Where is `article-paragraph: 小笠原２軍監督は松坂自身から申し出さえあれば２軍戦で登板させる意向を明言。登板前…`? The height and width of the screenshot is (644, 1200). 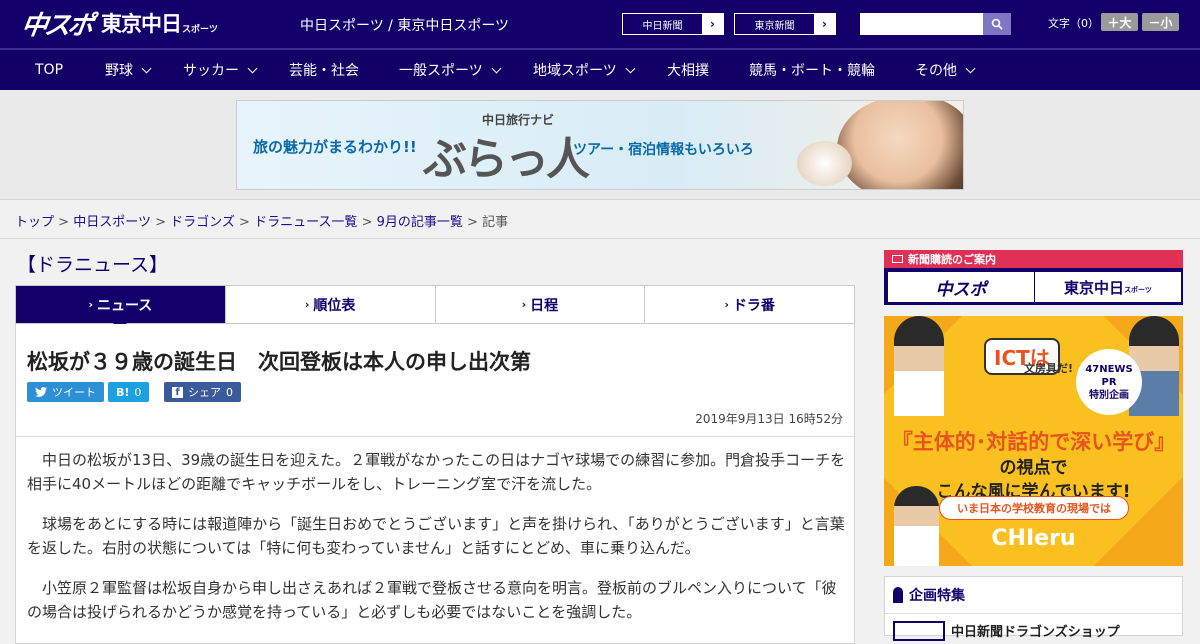
article-paragraph: 小笠原２軍監督は松坂自身から申し出さえあれば２軍戦で登板させる意向を明言。登板前… is located at coordinates (432, 600).